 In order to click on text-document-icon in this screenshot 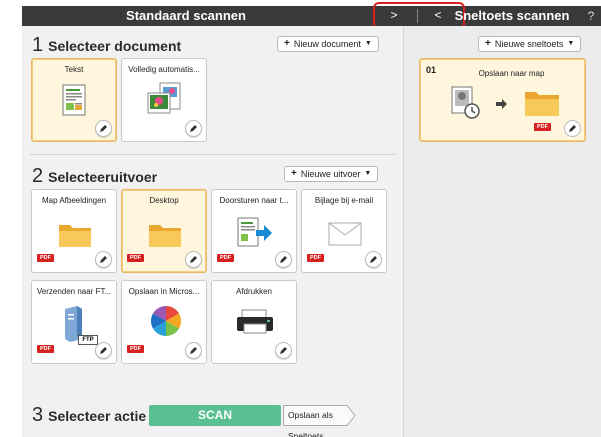, I will do `click(74, 100)`.